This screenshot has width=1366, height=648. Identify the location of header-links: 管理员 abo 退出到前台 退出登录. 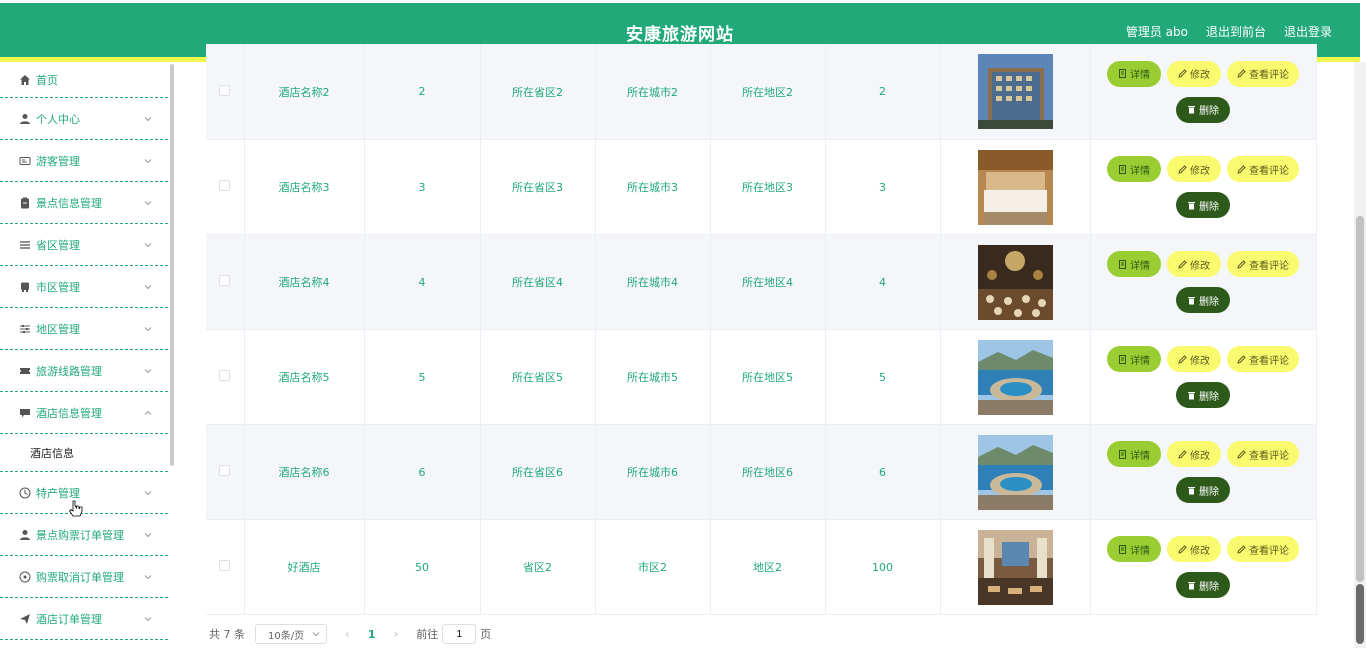
(1229, 31).